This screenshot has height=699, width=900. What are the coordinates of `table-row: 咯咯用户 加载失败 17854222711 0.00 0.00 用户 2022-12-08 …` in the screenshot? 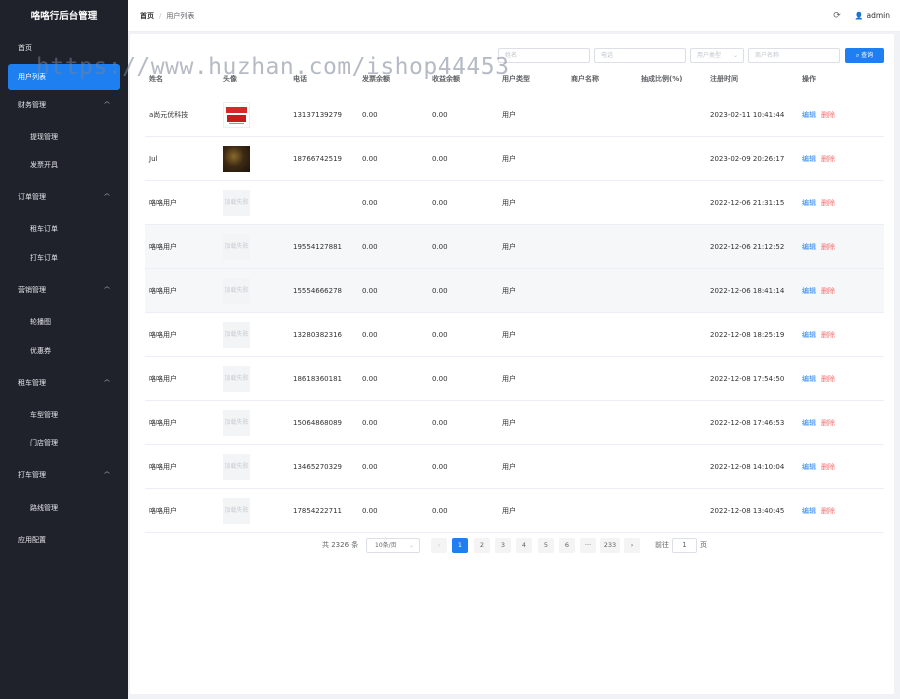 It's located at (514, 511).